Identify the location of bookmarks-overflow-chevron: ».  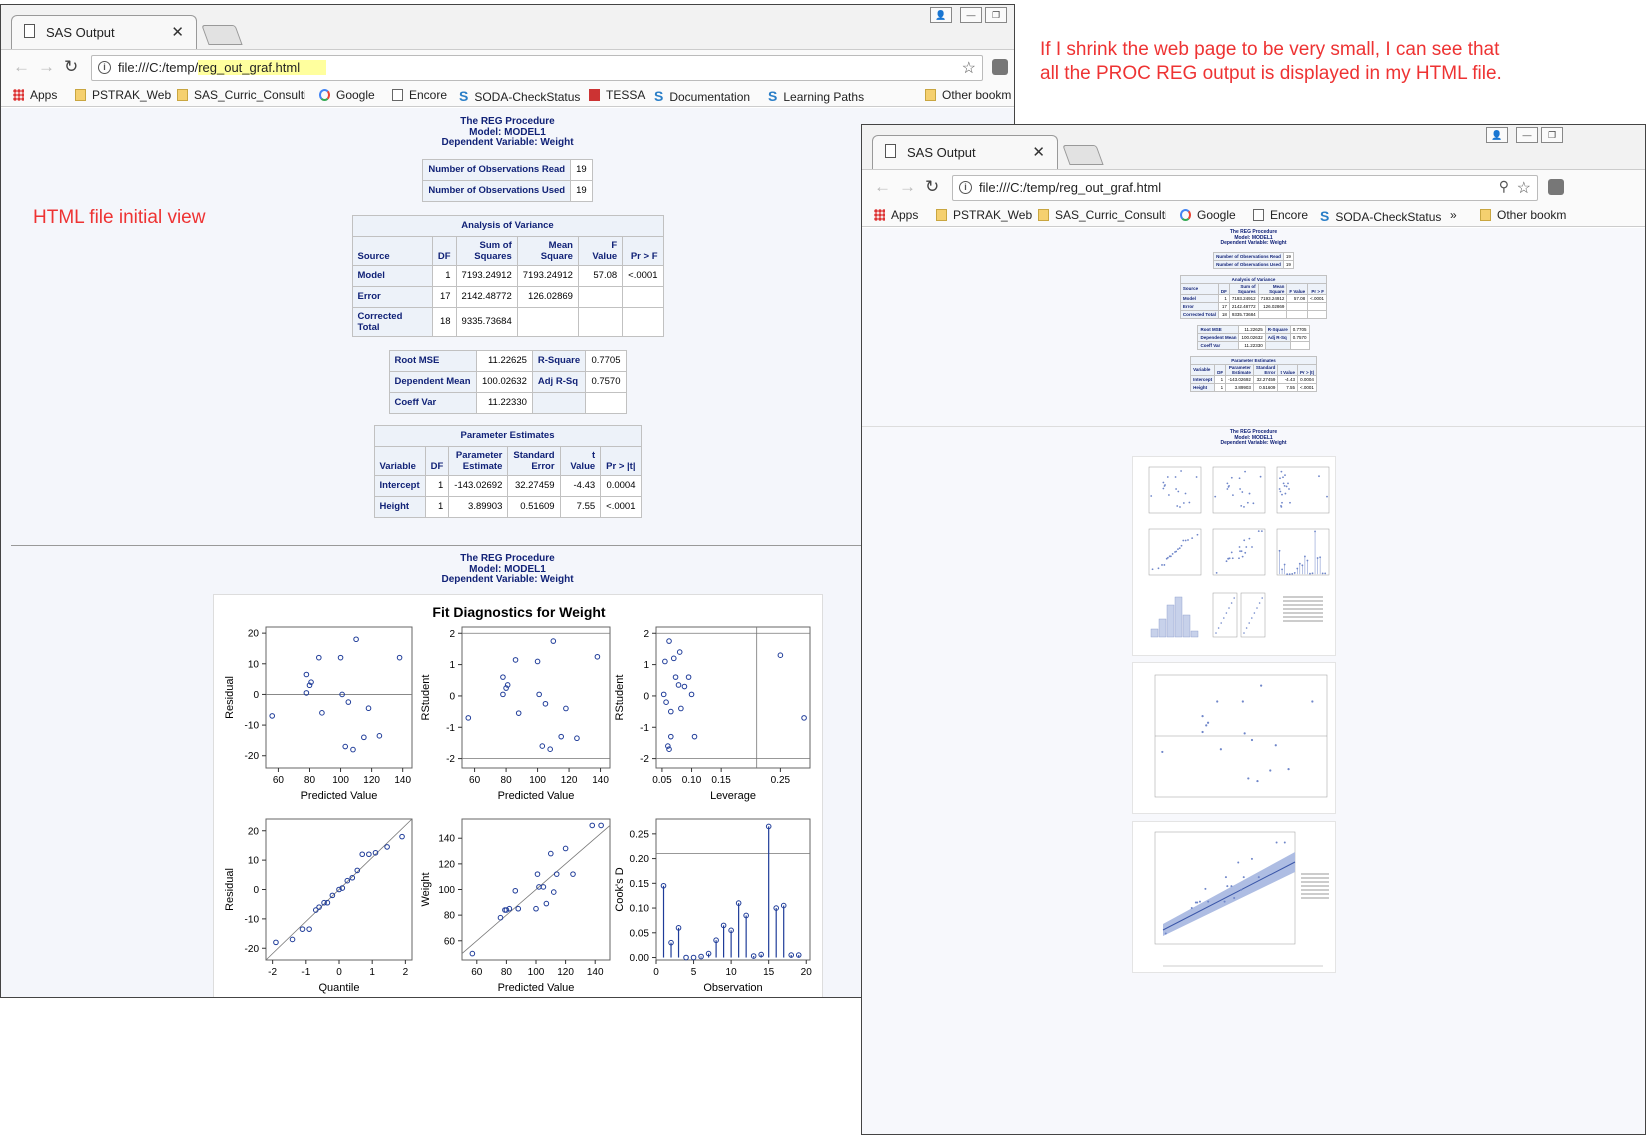
(1453, 215).